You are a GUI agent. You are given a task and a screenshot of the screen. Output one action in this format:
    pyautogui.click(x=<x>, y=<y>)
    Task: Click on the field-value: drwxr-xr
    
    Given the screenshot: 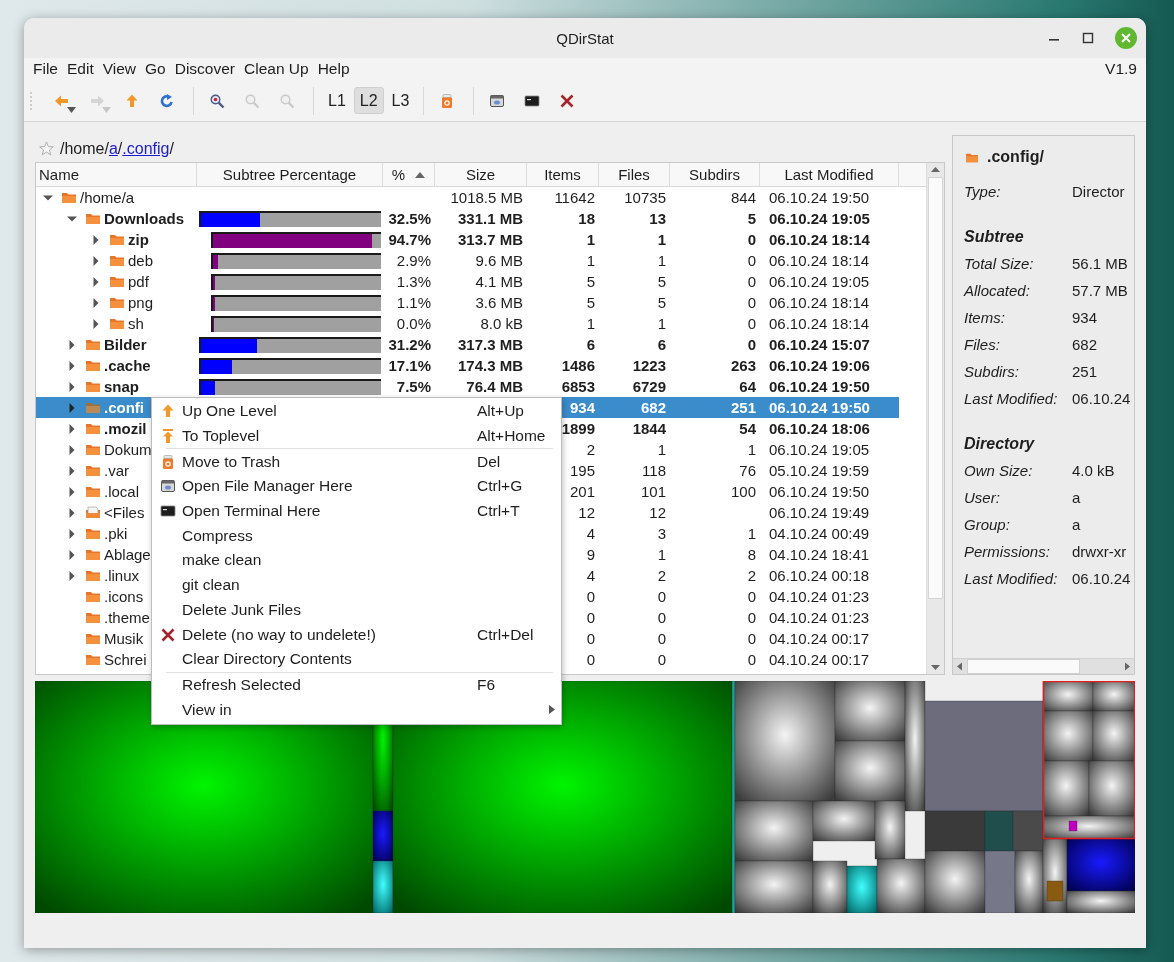 What is the action you would take?
    pyautogui.click(x=1099, y=551)
    